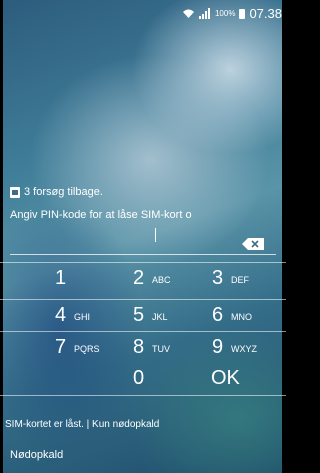  I want to click on key-8: 8 TUV, so click(173, 348).